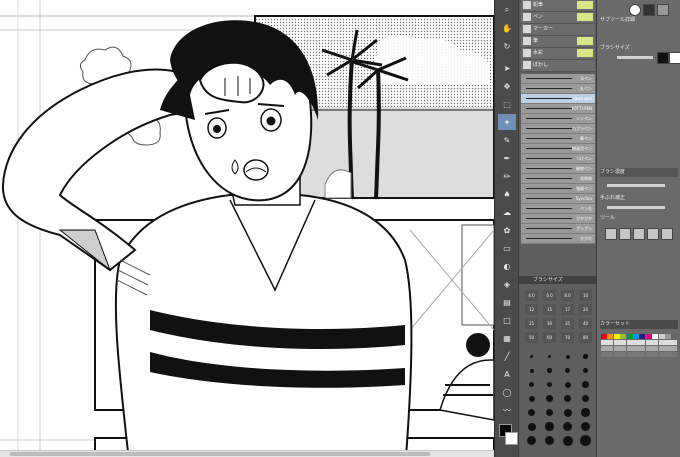  I want to click on brush-size-value: 15, so click(549, 309).